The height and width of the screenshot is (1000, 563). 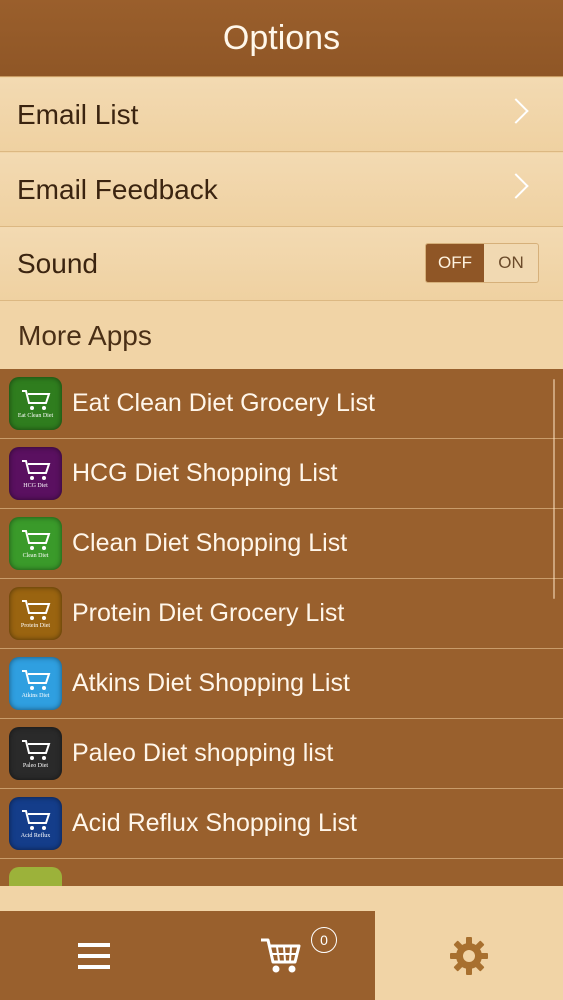 I want to click on app-icon: Acid Reflux, so click(x=35, y=823).